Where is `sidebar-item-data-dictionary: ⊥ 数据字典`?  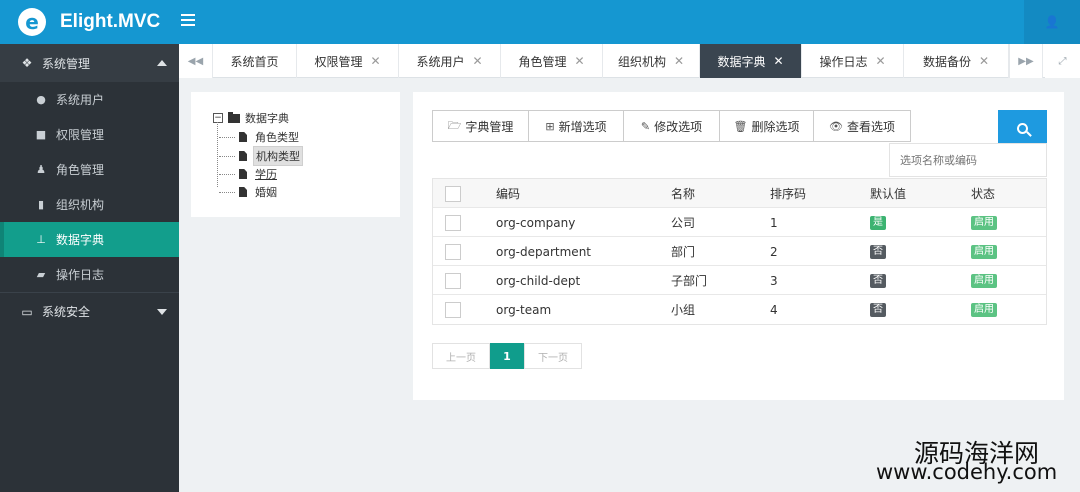 sidebar-item-data-dictionary: ⊥ 数据字典 is located at coordinates (89, 239).